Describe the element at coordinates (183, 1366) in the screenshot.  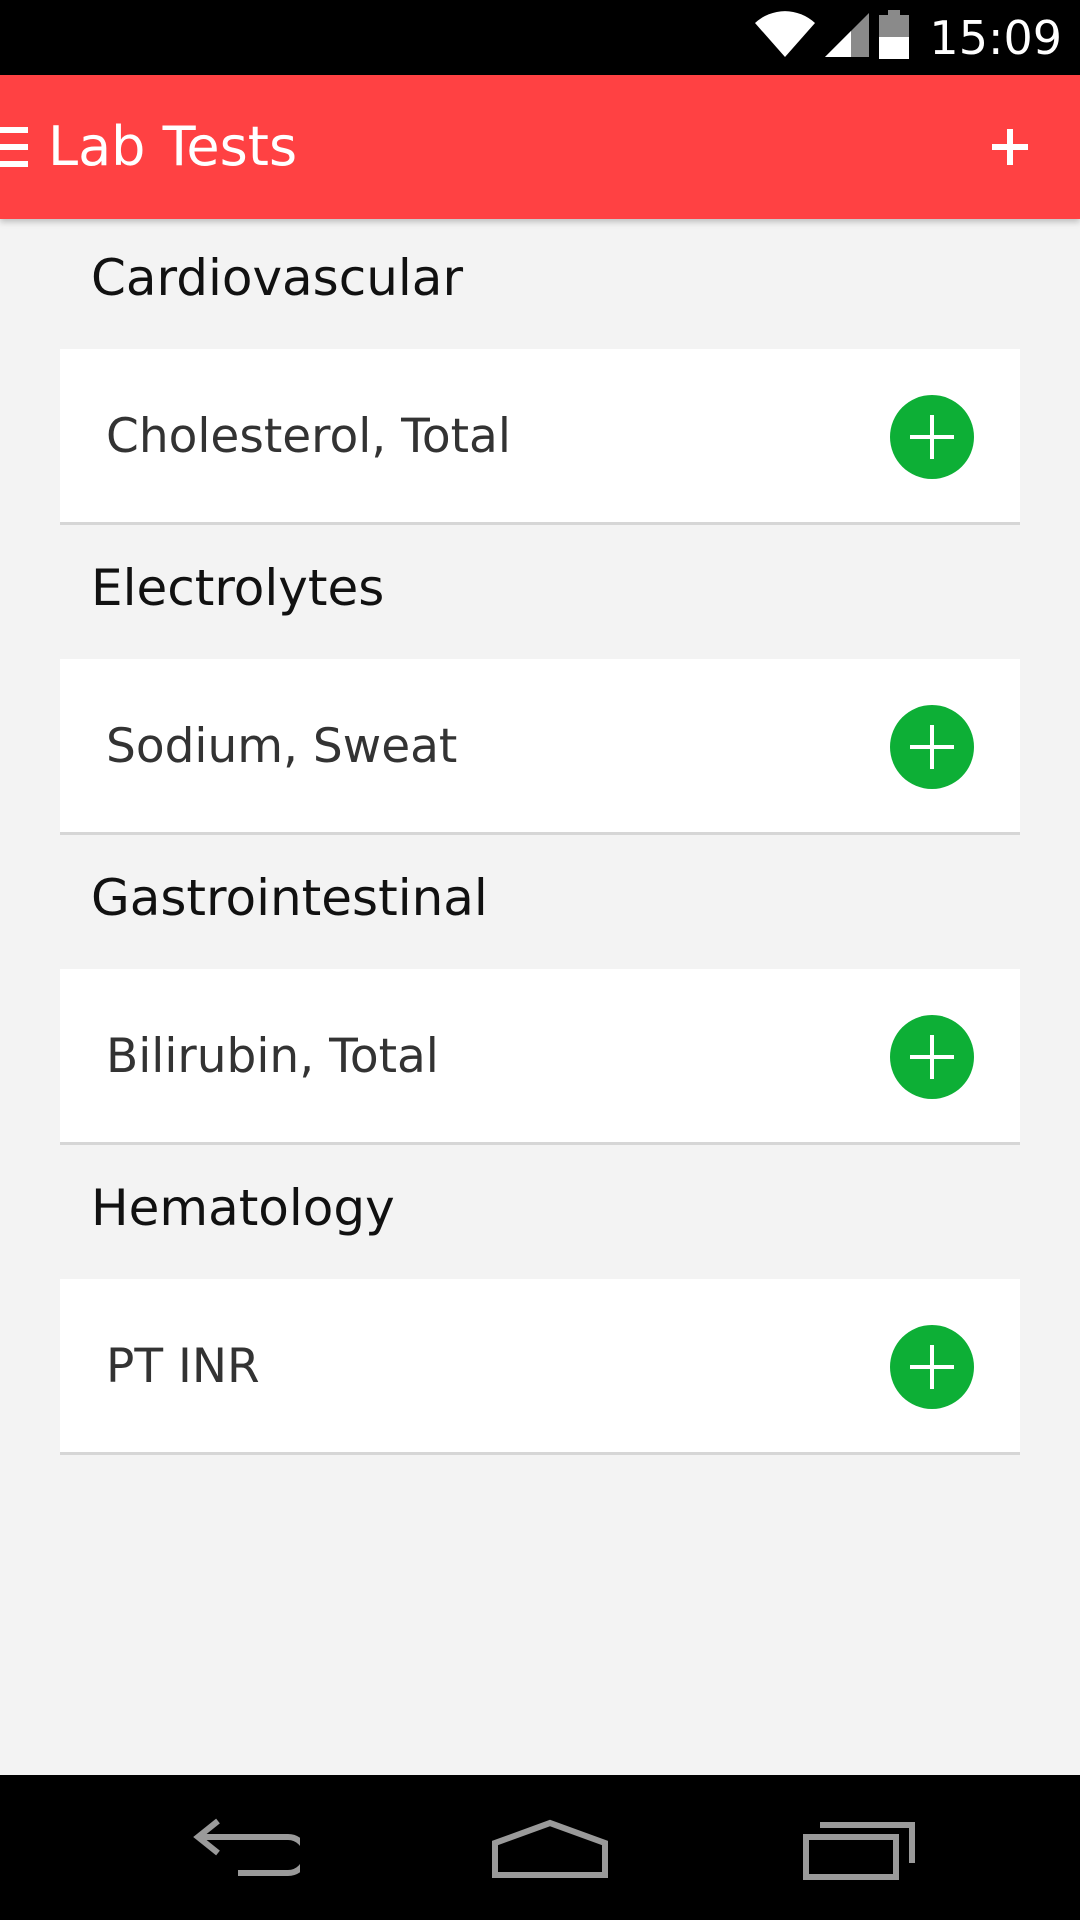
I see `list-item-label: PT INR` at that location.